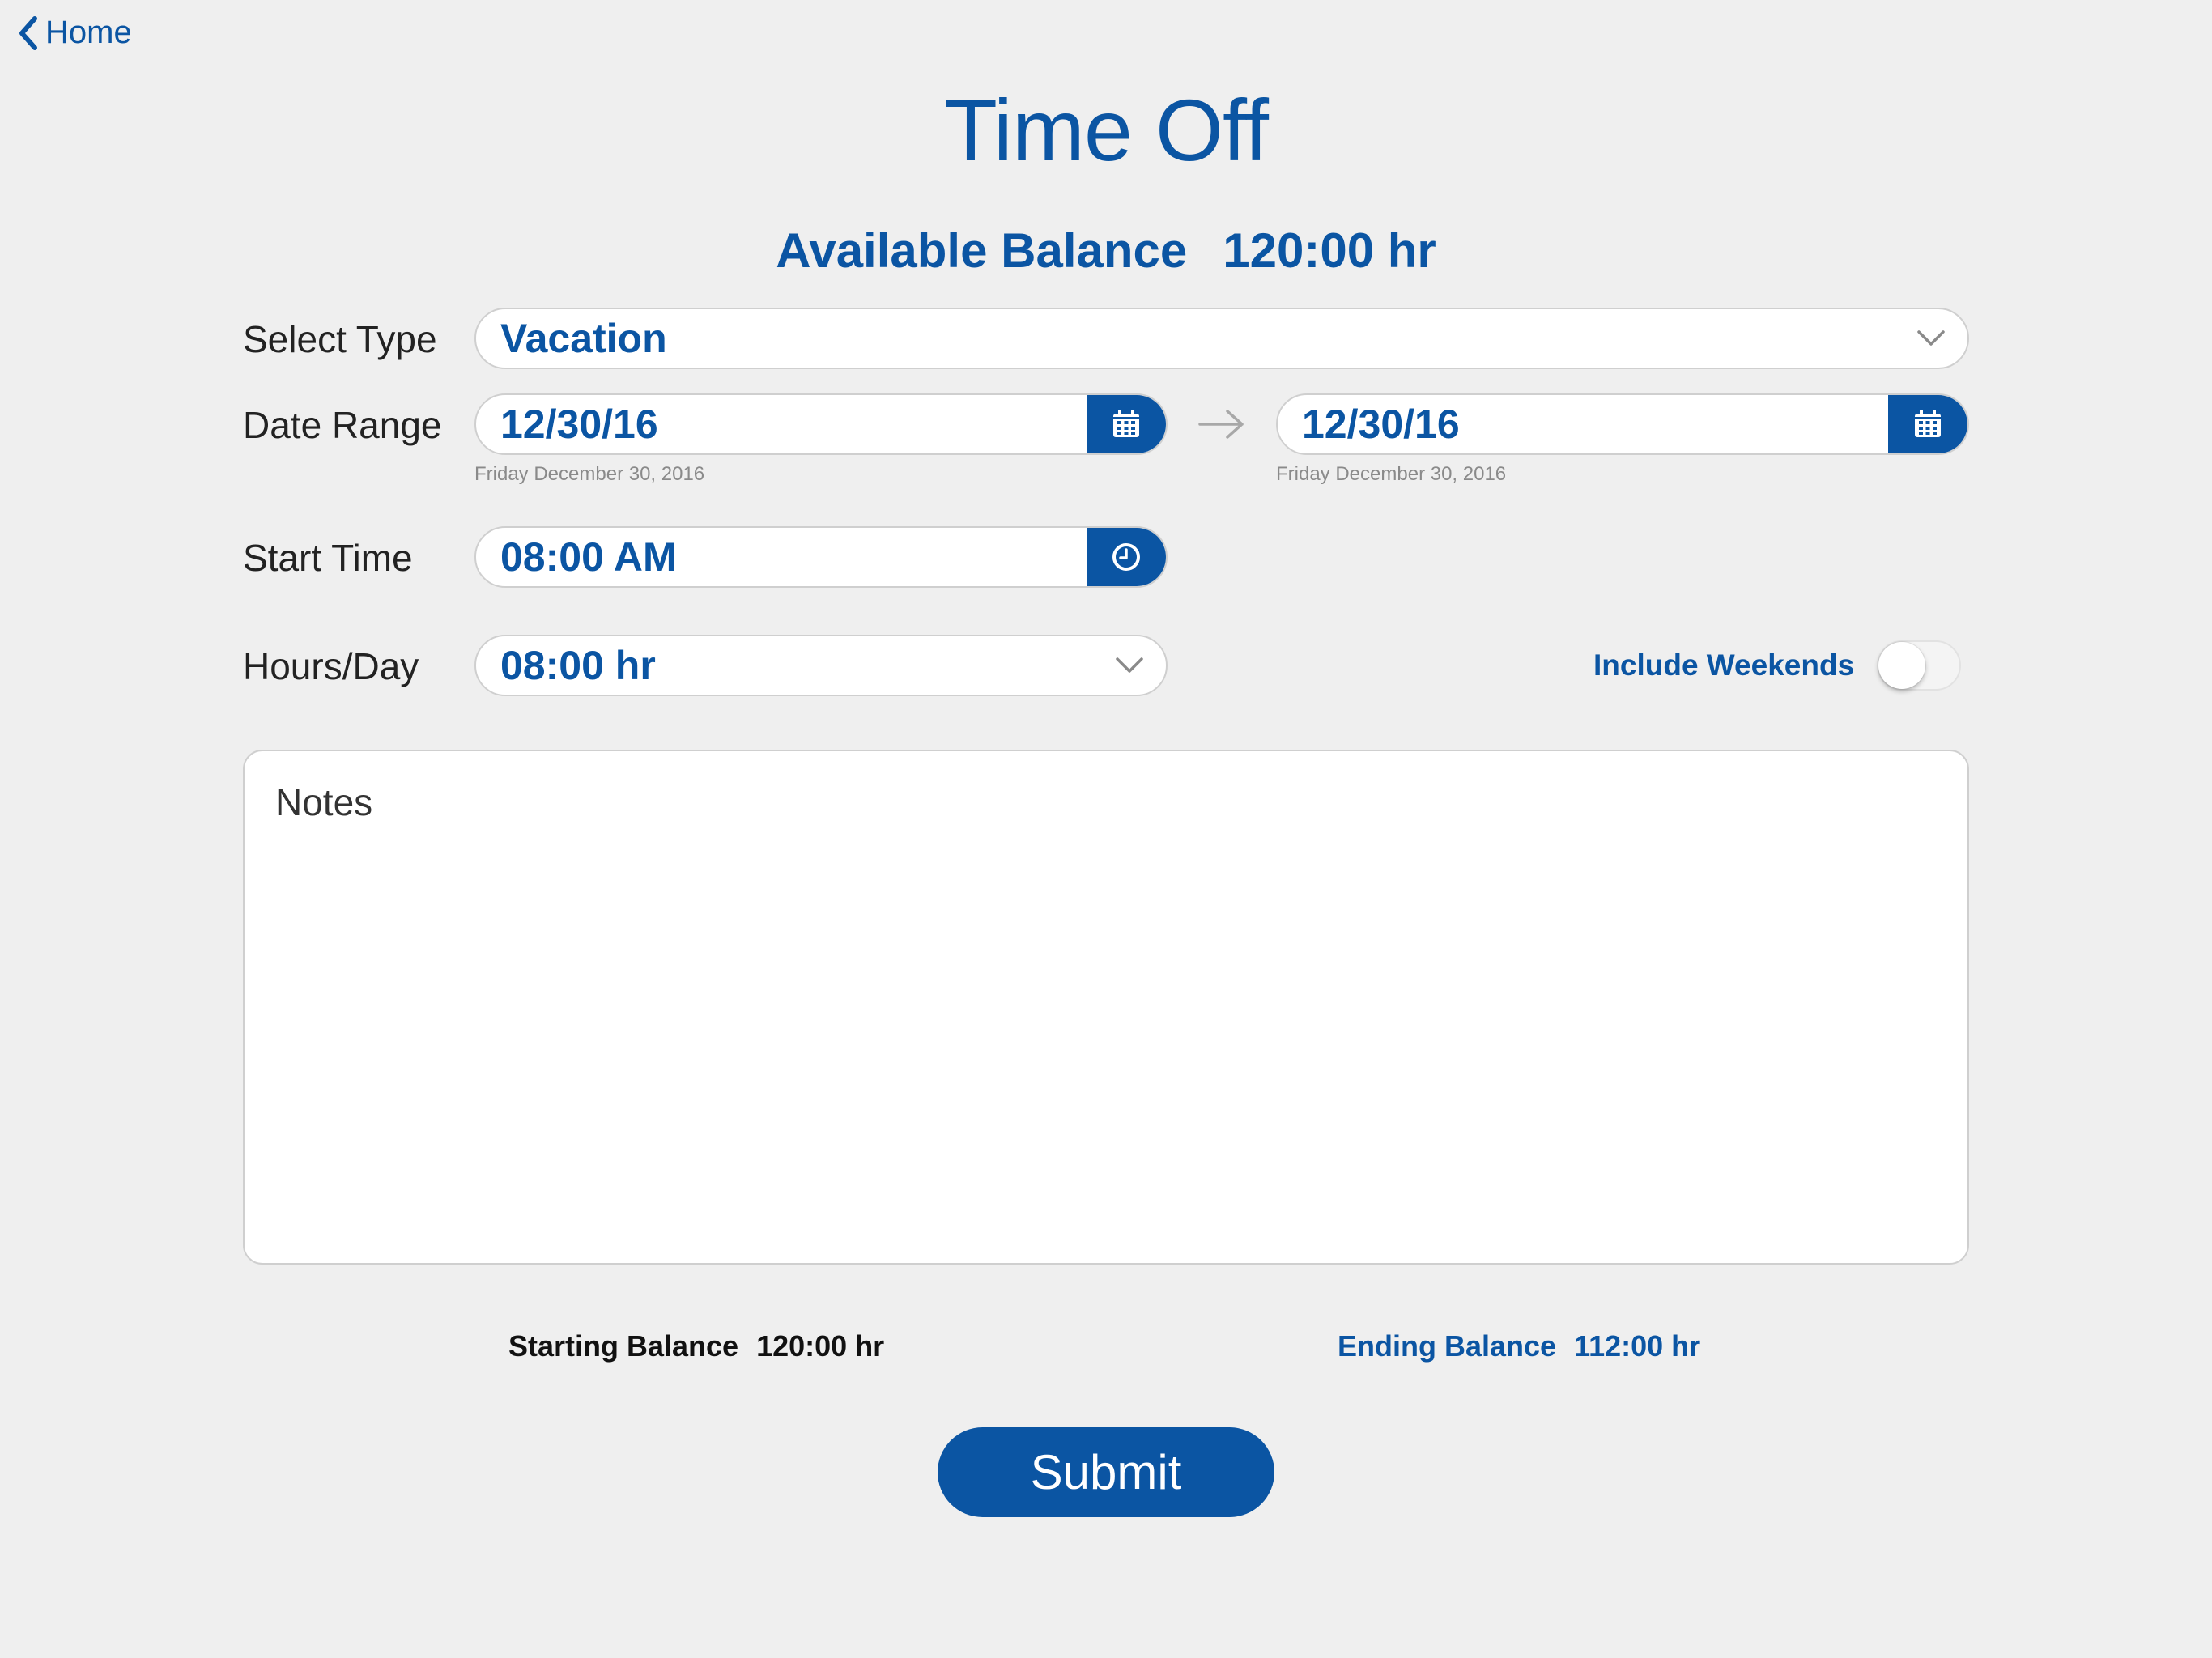 This screenshot has height=1658, width=2212. I want to click on start-time-picker-button, so click(1127, 557).